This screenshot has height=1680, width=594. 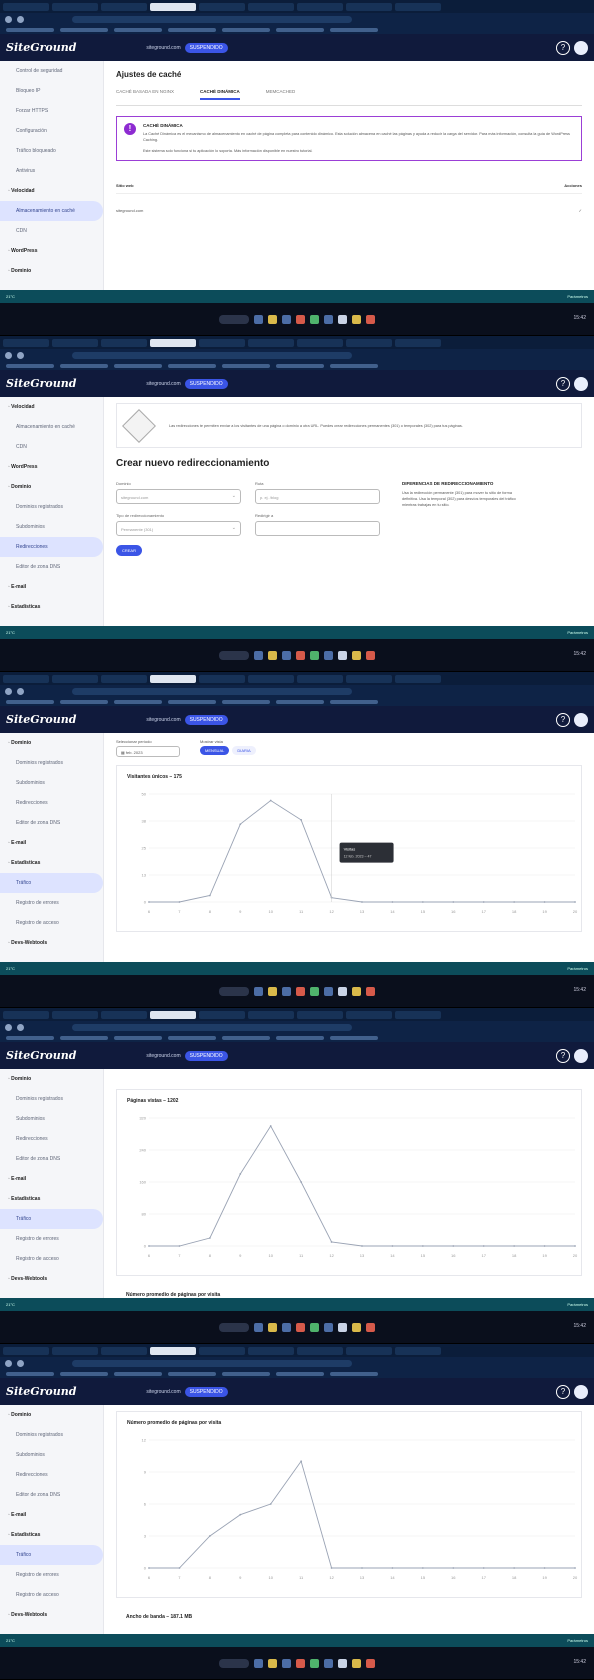 I want to click on toggle-icon: ✓, so click(x=580, y=210).